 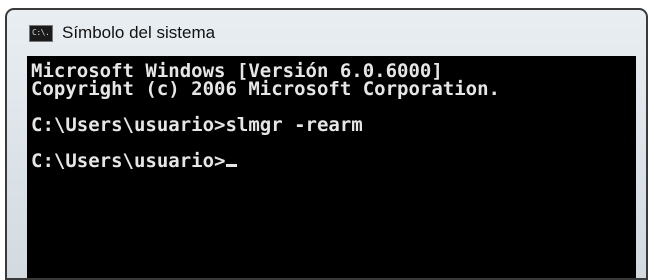 What do you see at coordinates (232, 165) in the screenshot?
I see `text-cursor` at bounding box center [232, 165].